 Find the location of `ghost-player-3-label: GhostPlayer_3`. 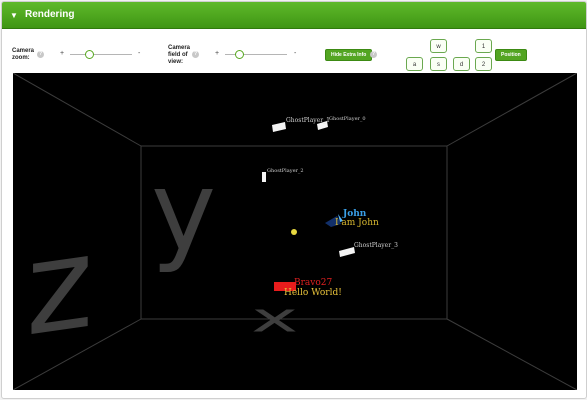

ghost-player-3-label: GhostPlayer_3 is located at coordinates (376, 245).